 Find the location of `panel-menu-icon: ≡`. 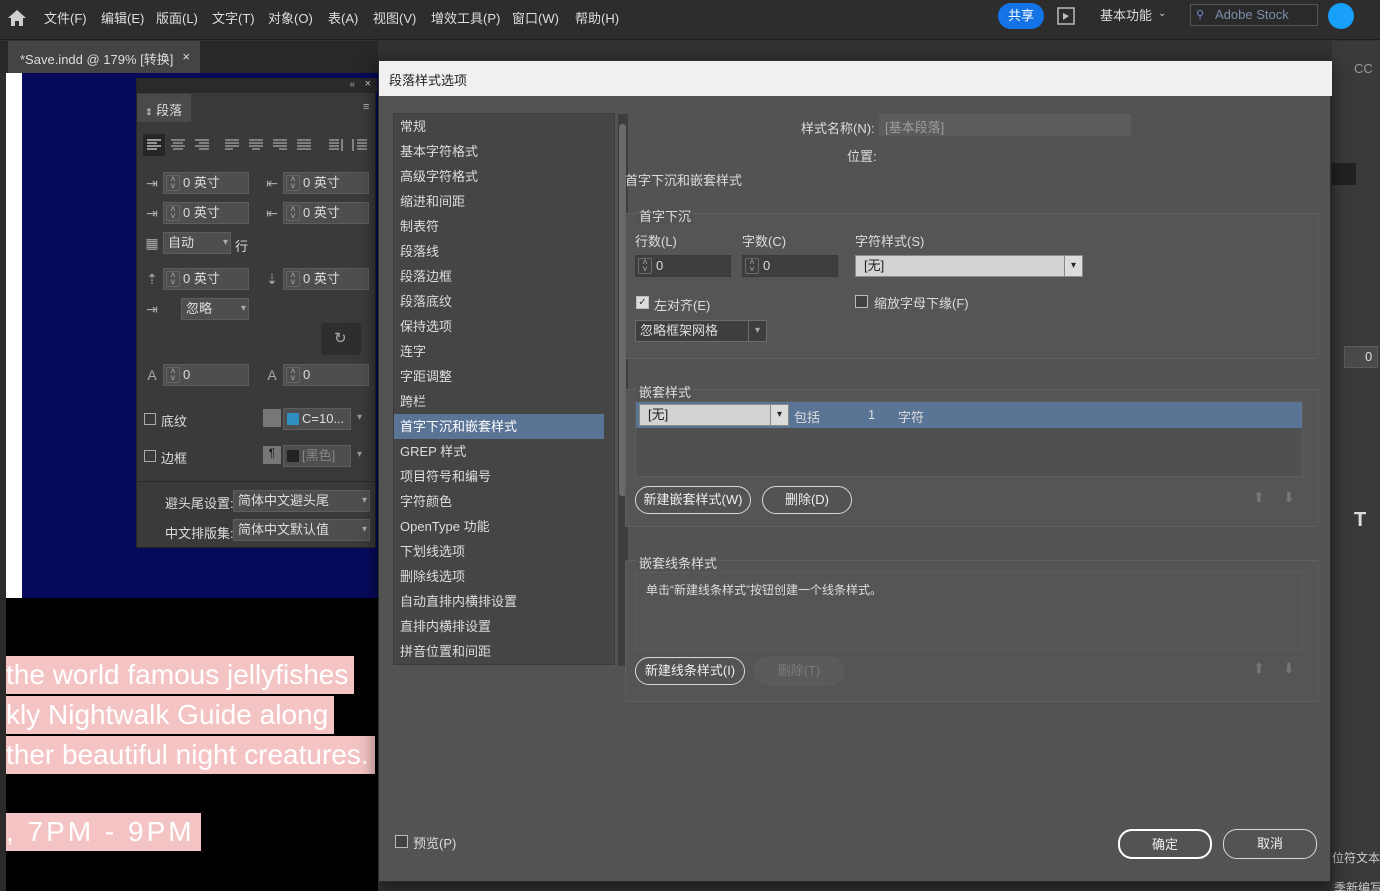

panel-menu-icon: ≡ is located at coordinates (366, 107).